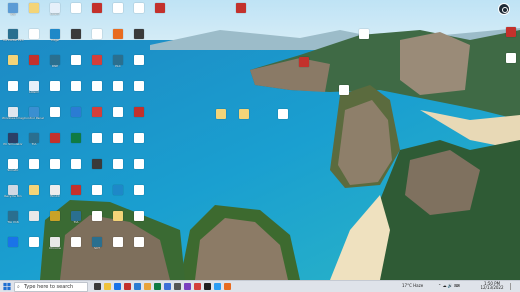  Describe the element at coordinates (504, 9) in the screenshot. I see `settings-icon` at that location.